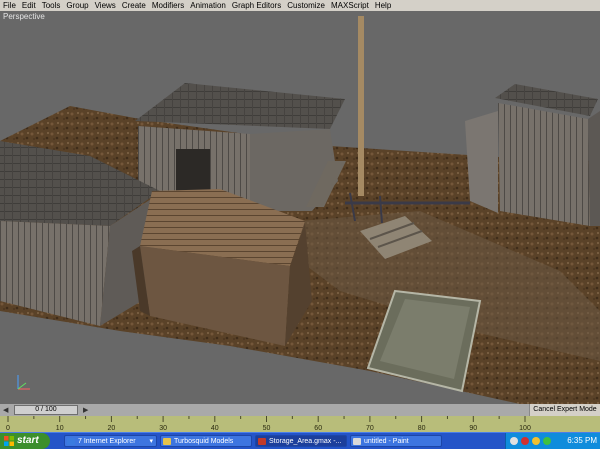 The image size is (600, 449). What do you see at coordinates (167, 441) in the screenshot?
I see `folder-icon` at bounding box center [167, 441].